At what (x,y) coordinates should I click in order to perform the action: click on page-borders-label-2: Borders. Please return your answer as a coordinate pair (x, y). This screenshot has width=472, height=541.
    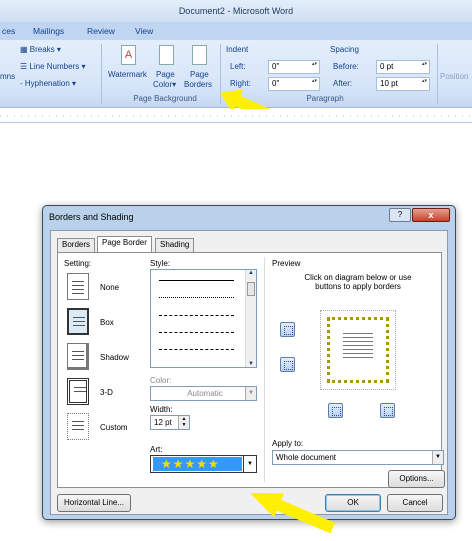
    Looking at the image, I should click on (198, 84).